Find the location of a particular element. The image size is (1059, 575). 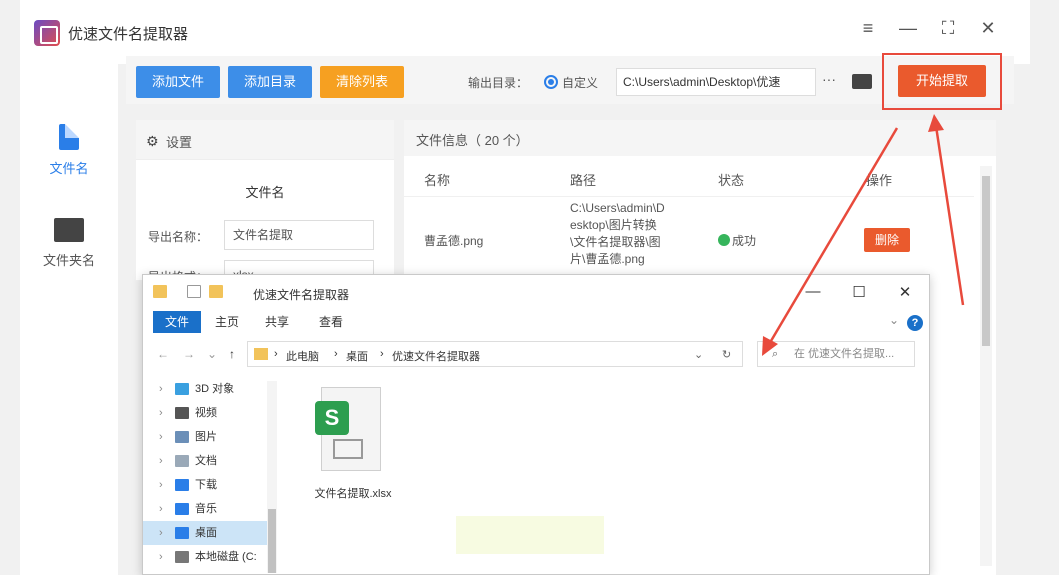

app-titlebar: 优速文件名提取器 ≡ — ⛶ ✕ is located at coordinates (525, 32).